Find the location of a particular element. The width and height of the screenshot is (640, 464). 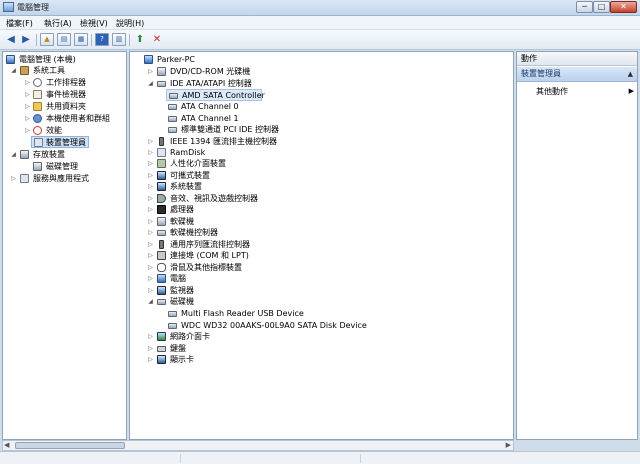

tree-item-task-scheduler: ▷ 工作排程器 is located at coordinates (65, 82).